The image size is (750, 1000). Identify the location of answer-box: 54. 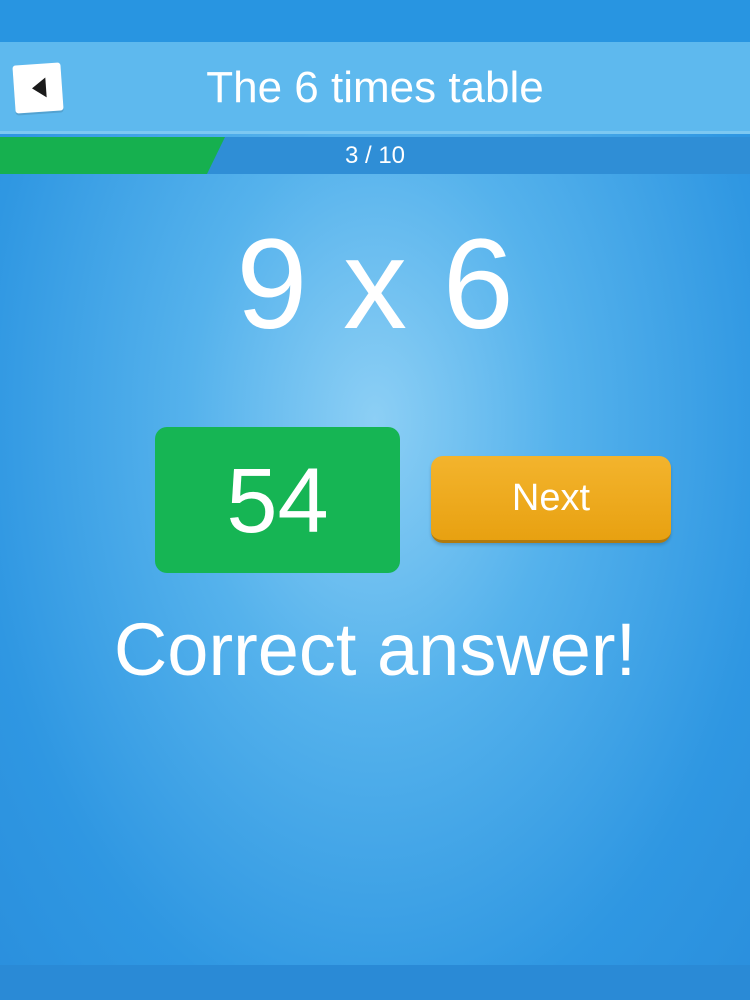
(277, 500).